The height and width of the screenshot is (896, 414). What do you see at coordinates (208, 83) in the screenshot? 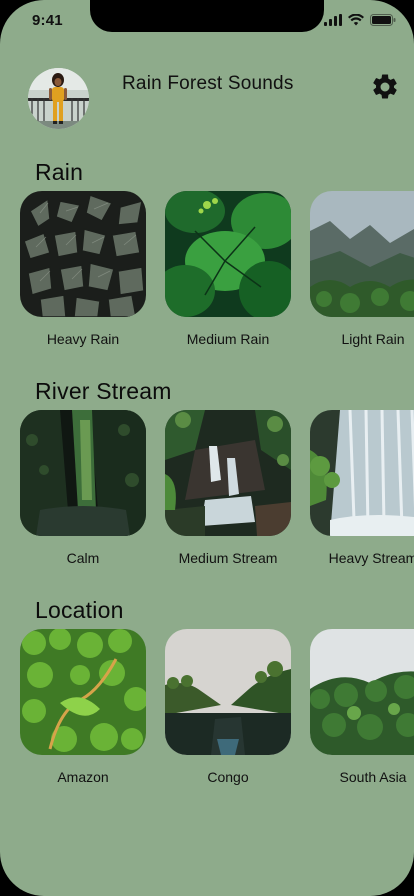
I see `app-title: Rain Forest Sounds` at bounding box center [208, 83].